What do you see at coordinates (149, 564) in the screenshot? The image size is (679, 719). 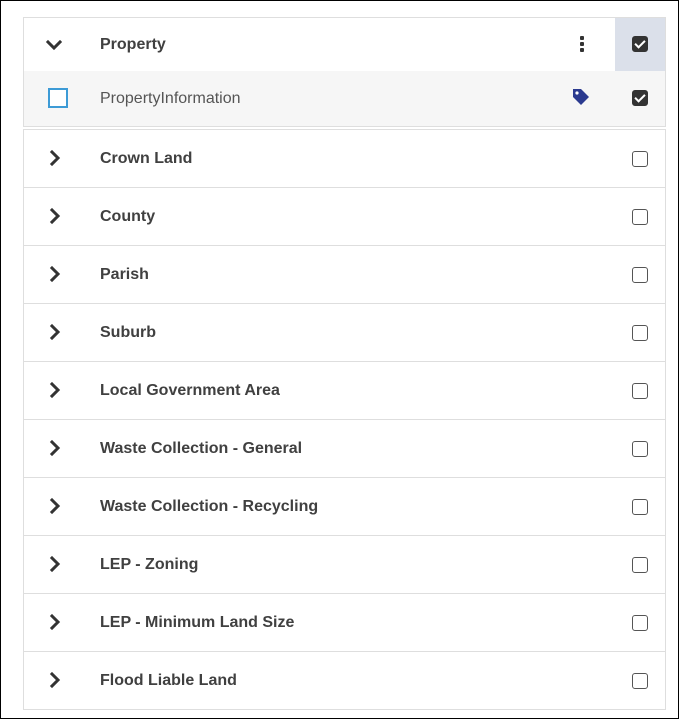 I see `layer-label: LEP - Zoning` at bounding box center [149, 564].